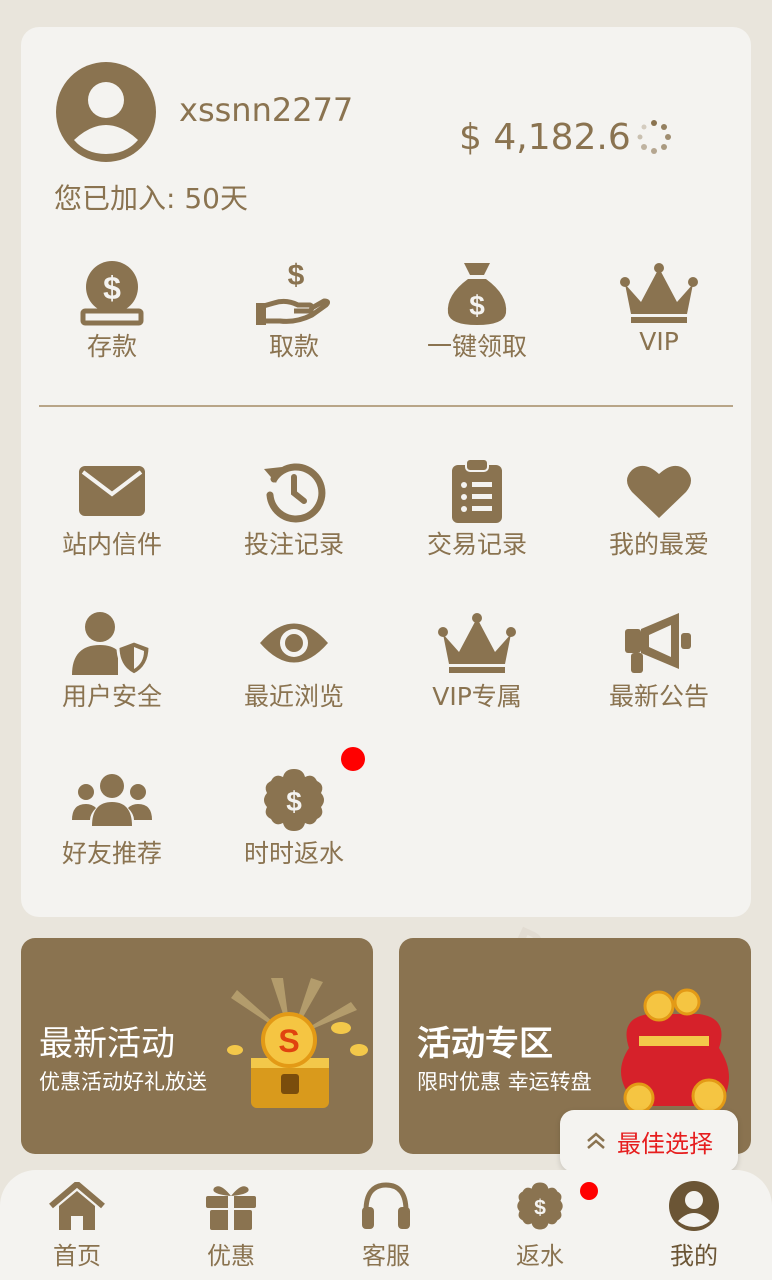  I want to click on menu-label: 我的最爱, so click(658, 544).